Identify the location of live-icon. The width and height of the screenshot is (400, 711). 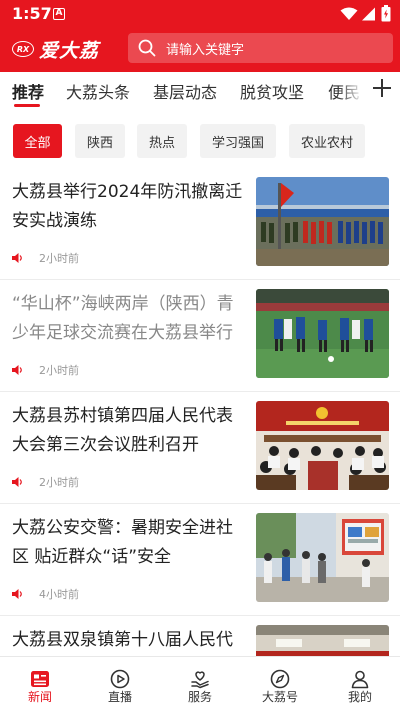
(120, 679).